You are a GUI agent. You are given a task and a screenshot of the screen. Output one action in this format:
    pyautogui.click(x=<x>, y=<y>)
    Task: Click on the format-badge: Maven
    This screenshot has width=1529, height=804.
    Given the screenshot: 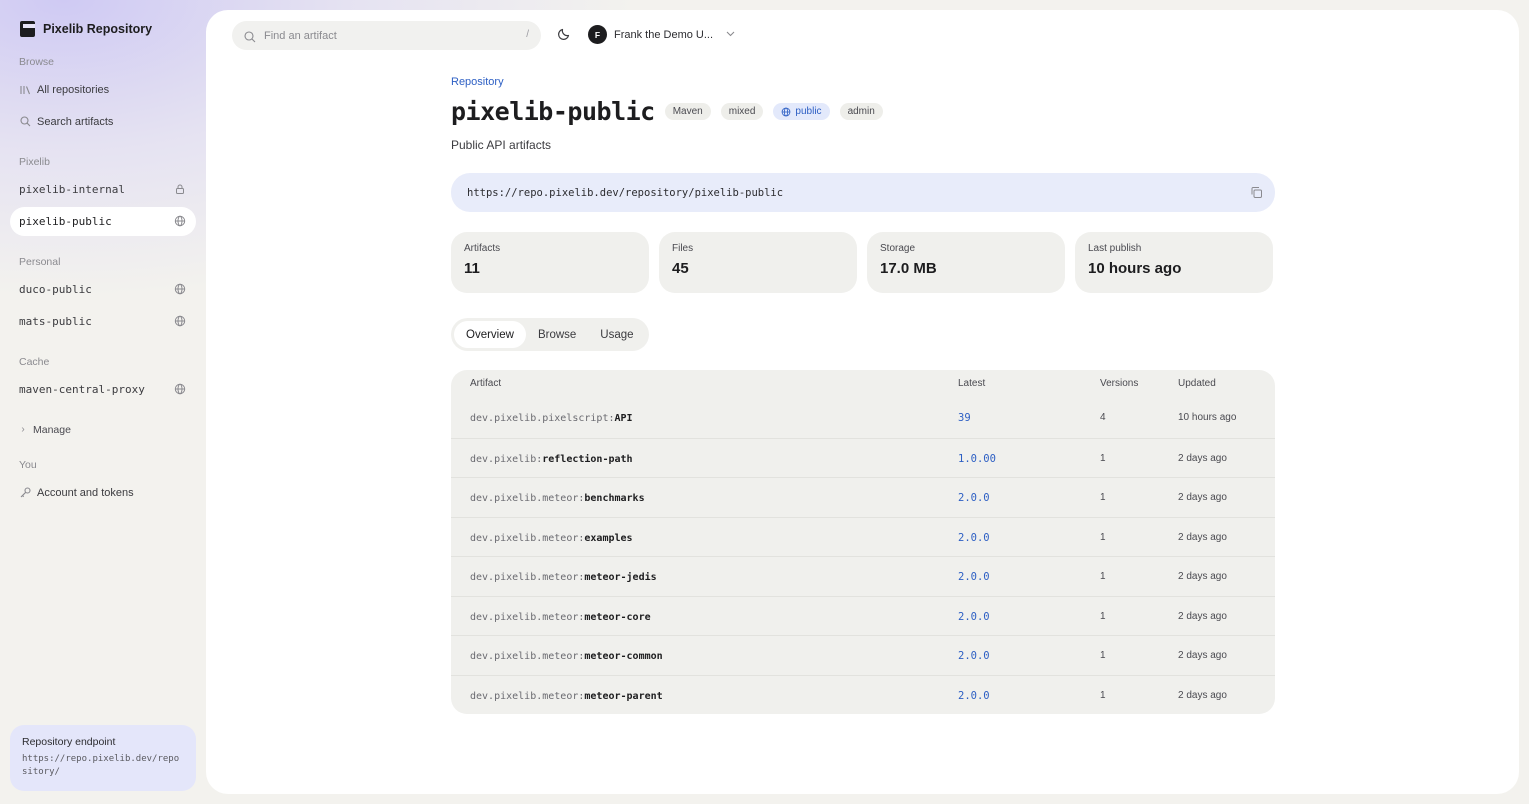 What is the action you would take?
    pyautogui.click(x=687, y=111)
    